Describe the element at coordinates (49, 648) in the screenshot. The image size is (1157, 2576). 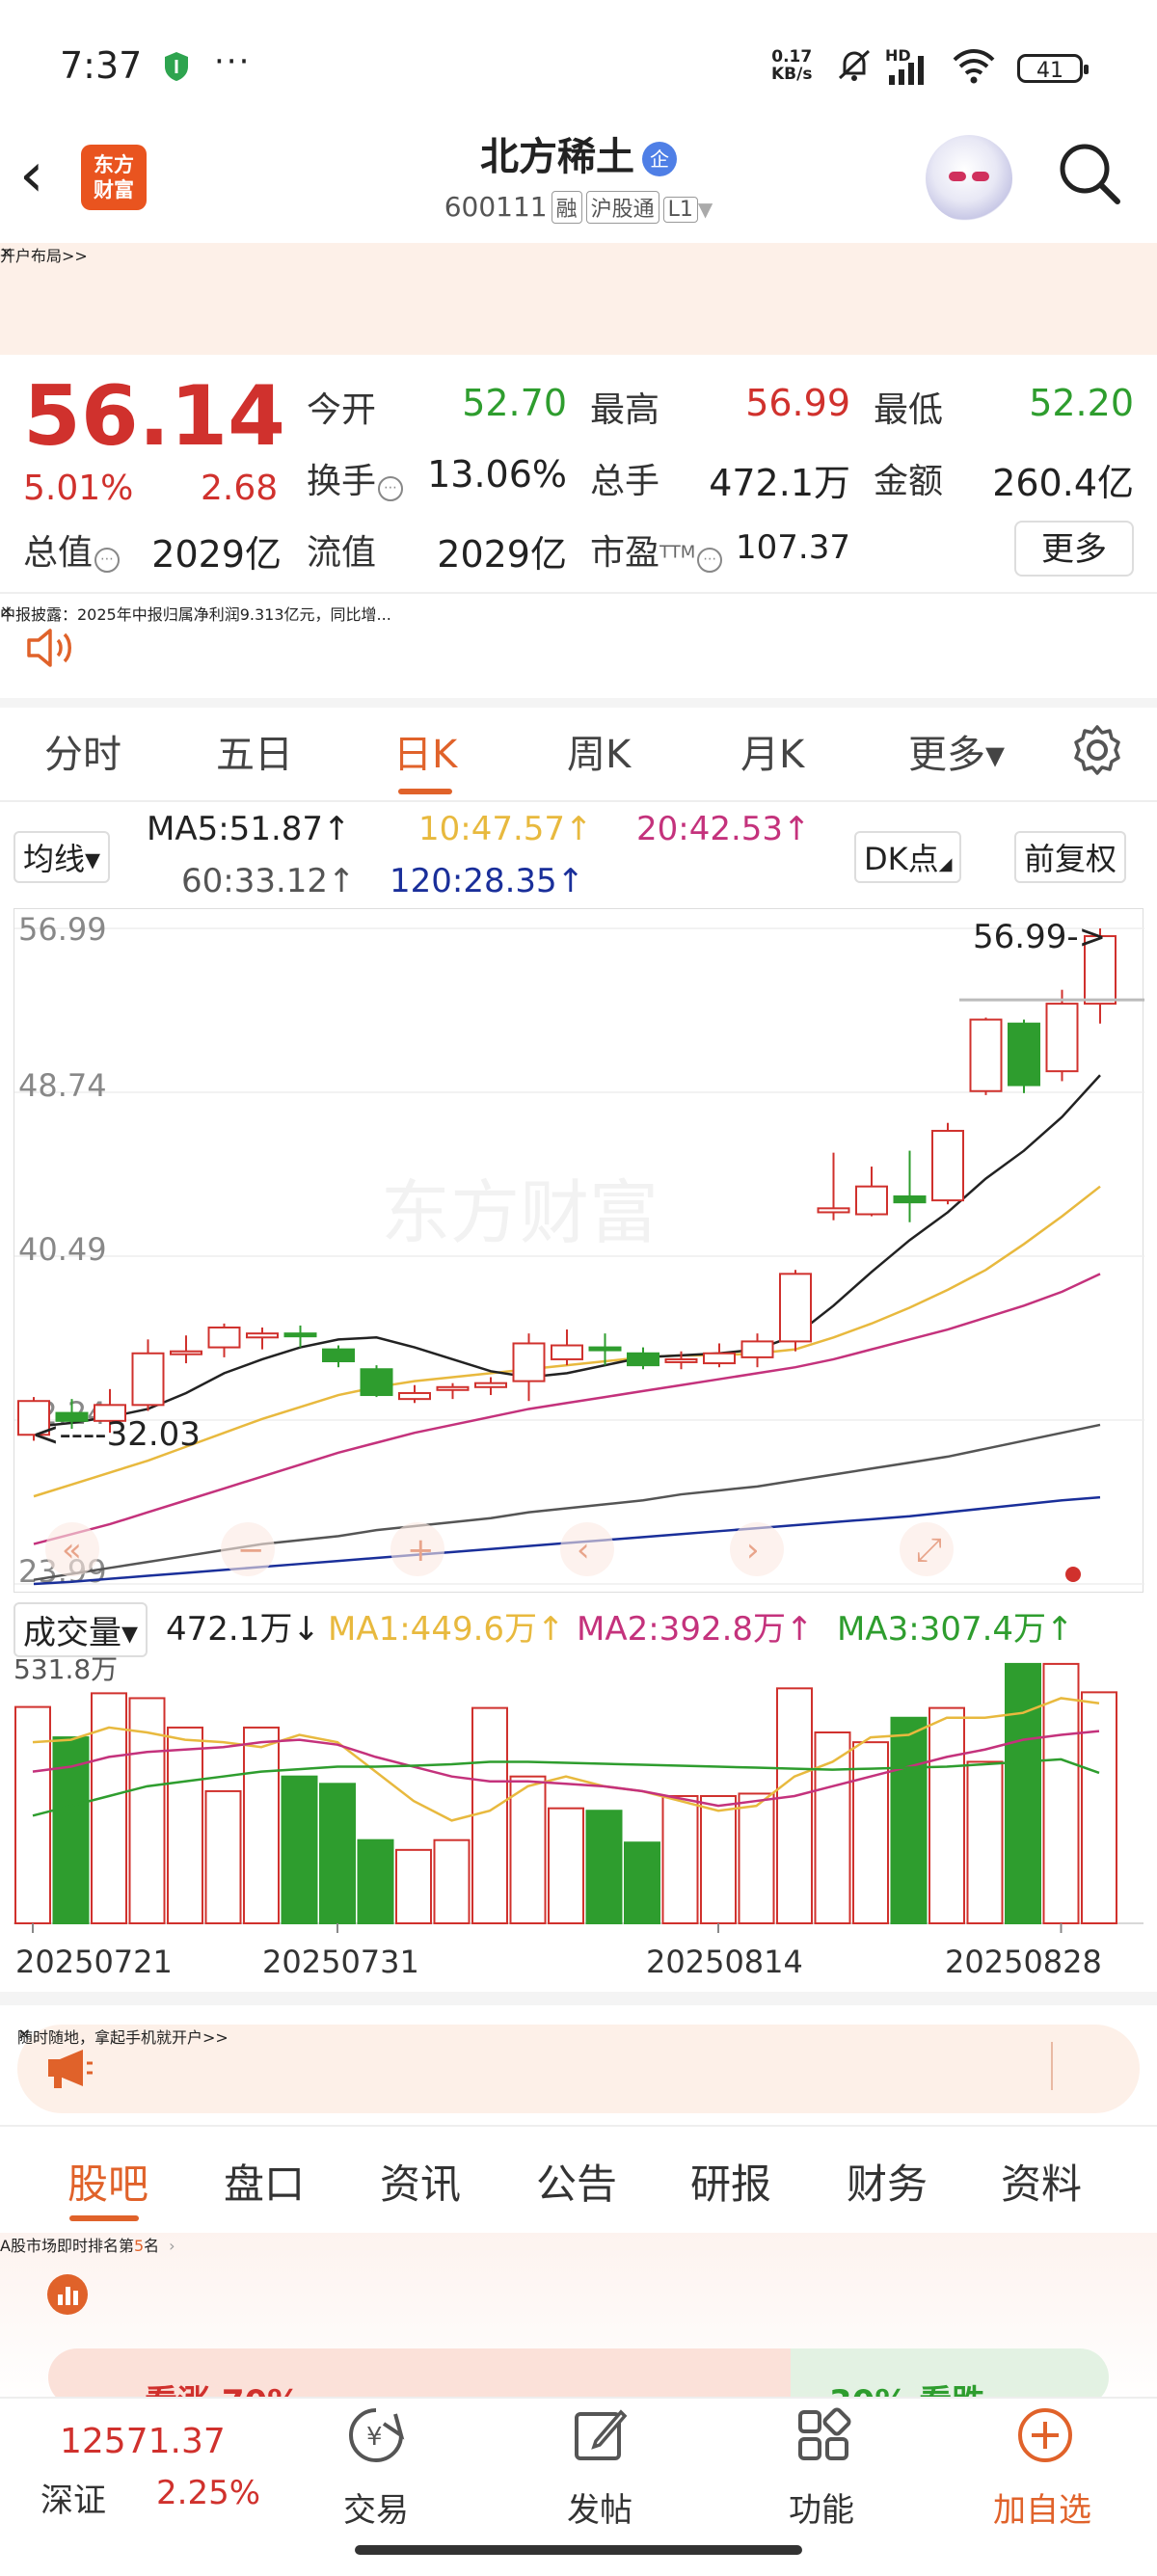
I see `speaker-icon` at that location.